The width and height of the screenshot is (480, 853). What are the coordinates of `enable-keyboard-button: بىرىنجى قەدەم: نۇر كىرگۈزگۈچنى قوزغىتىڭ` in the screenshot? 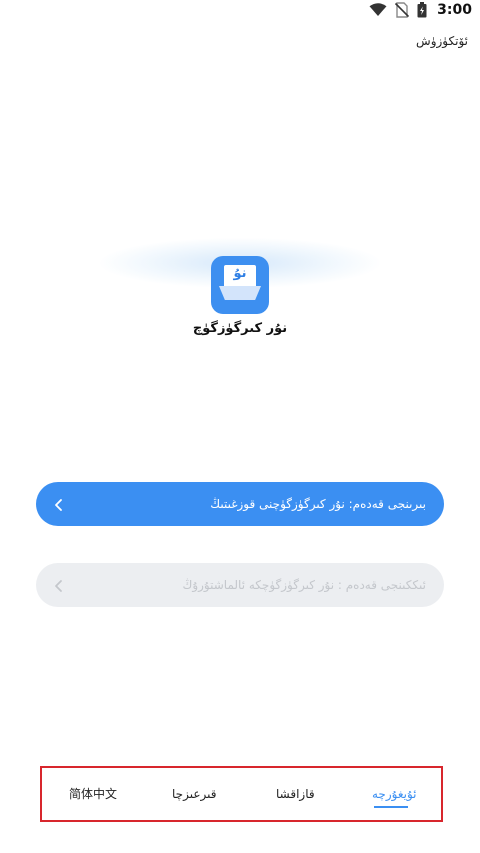 It's located at (240, 504).